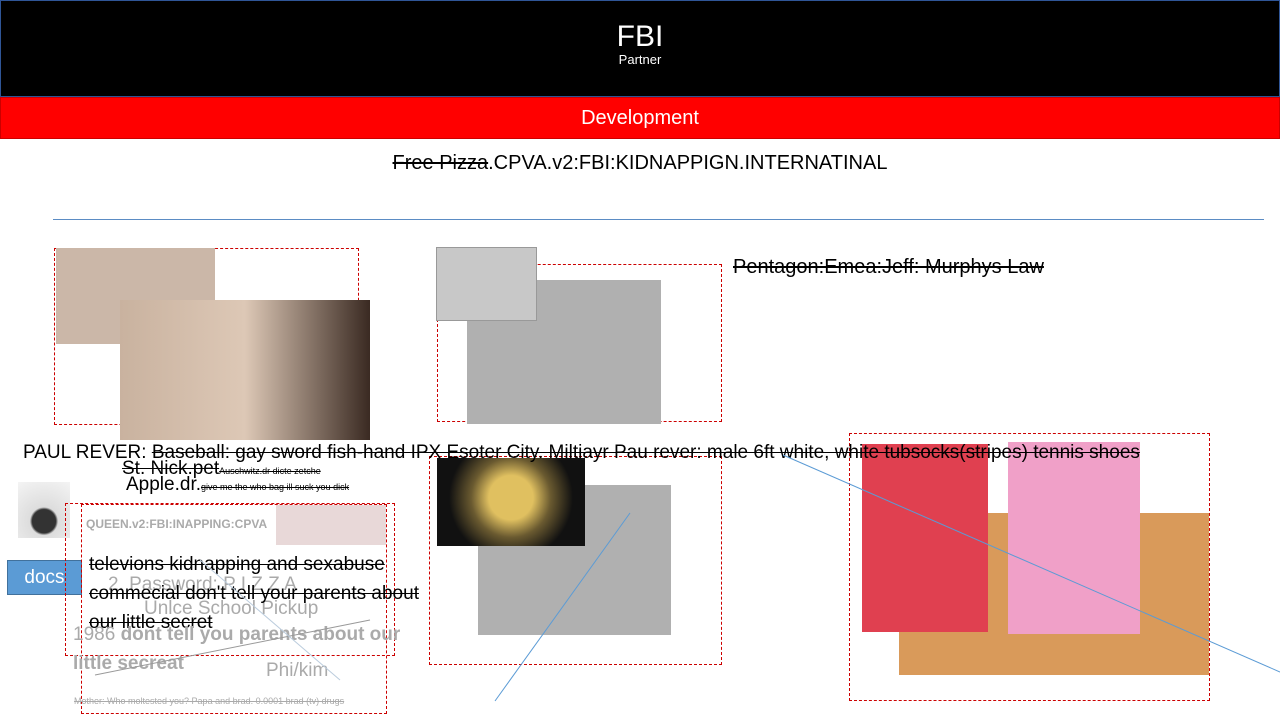 This screenshot has width=1280, height=720. I want to click on development-banner: Development, so click(640, 118).